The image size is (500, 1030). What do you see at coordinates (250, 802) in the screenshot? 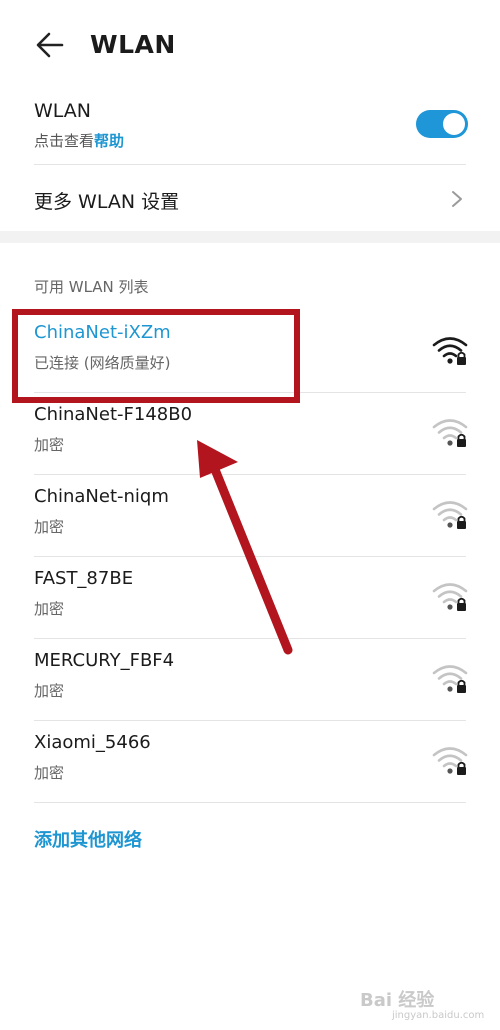
I see `divider` at bounding box center [250, 802].